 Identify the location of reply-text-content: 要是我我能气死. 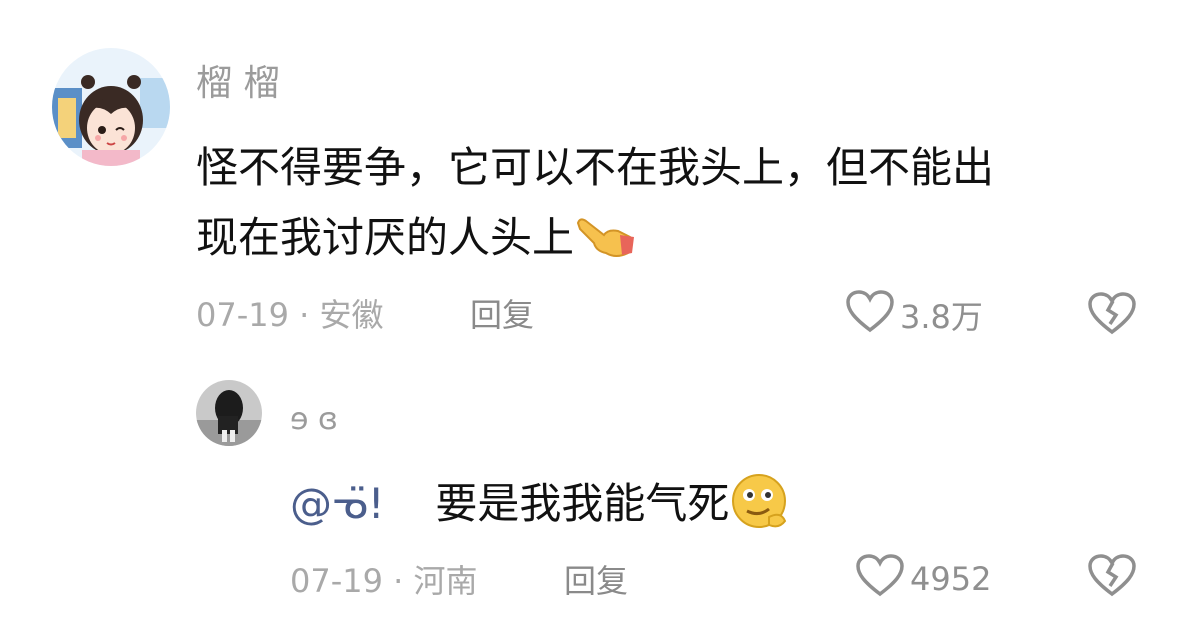
(582, 503).